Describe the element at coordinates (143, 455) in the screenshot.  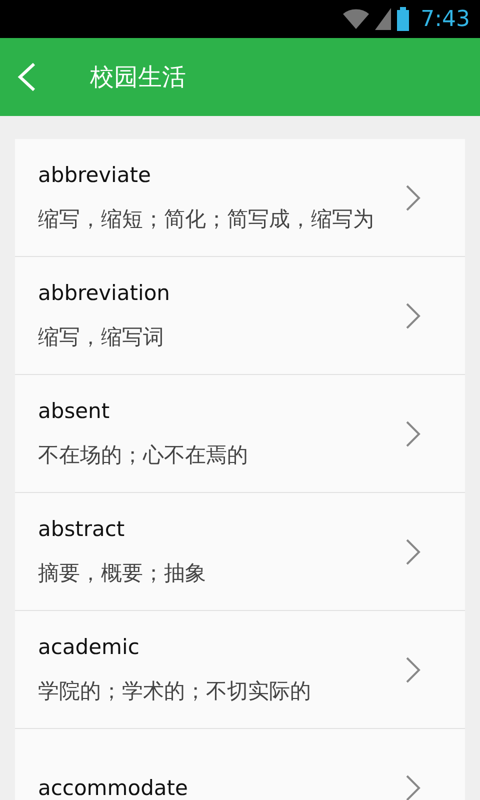
I see `meaning-text: 不在场的；心不在焉的` at that location.